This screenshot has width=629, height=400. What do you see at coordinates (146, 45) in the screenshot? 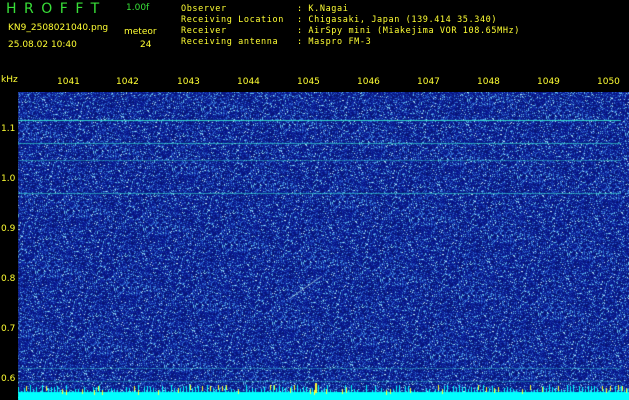
I see `count-label: 24` at bounding box center [146, 45].